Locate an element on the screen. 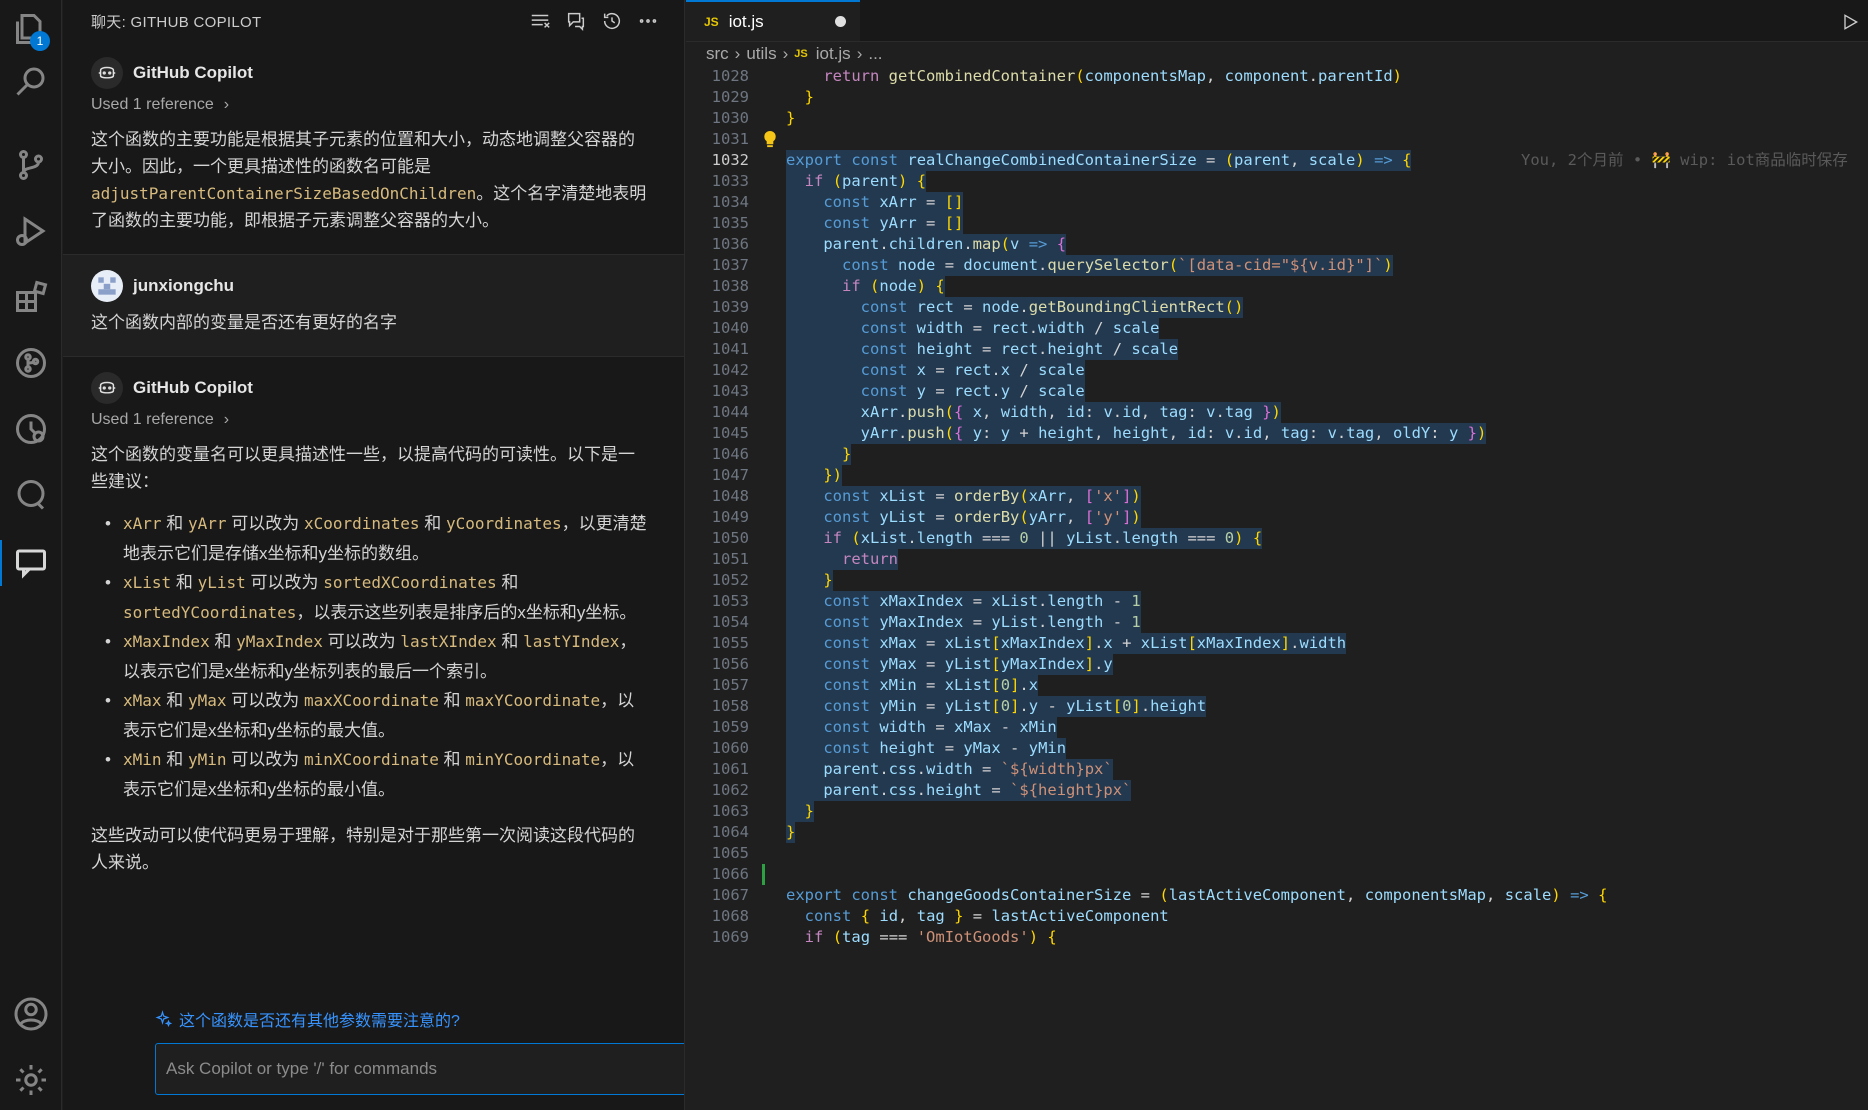 Image resolution: width=1868 pixels, height=1110 pixels. line-number: 1068 is located at coordinates (717, 916).